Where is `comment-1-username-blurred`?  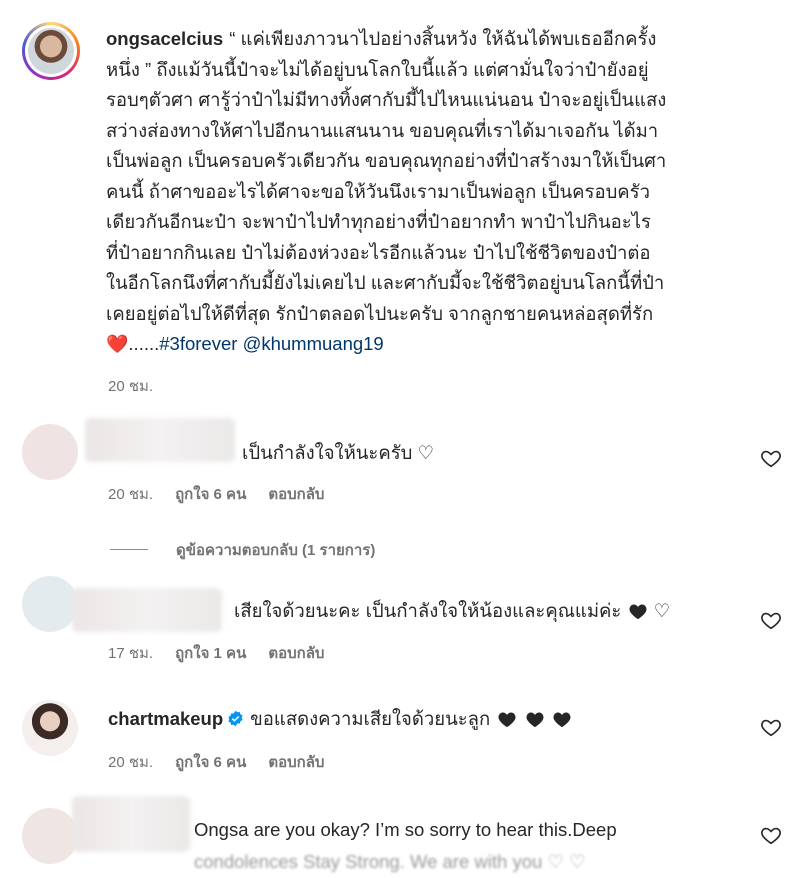 comment-1-username-blurred is located at coordinates (160, 440).